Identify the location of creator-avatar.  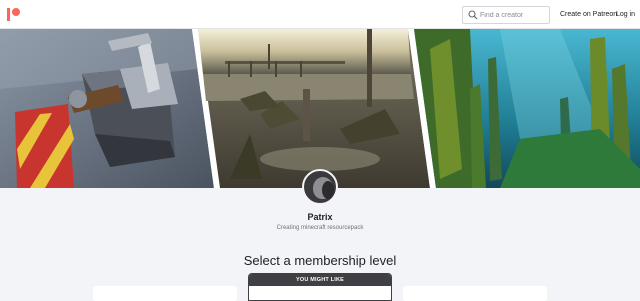
(320, 187).